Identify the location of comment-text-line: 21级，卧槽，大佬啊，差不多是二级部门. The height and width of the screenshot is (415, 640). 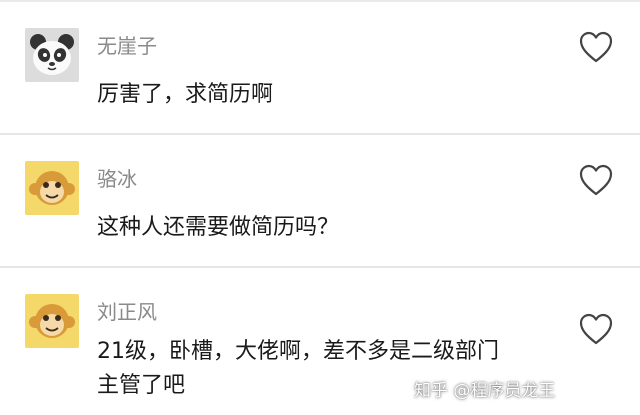
(298, 351).